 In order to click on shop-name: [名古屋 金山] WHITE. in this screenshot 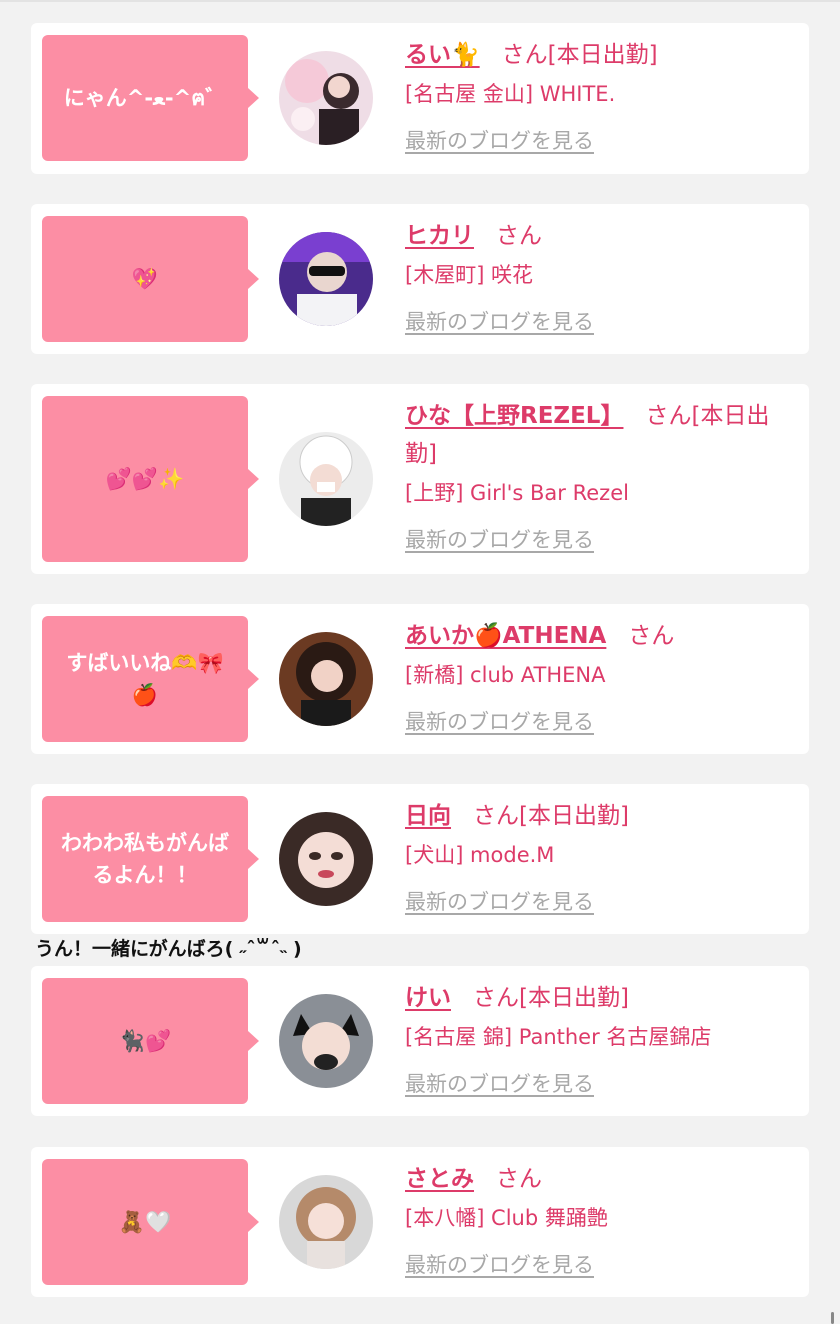, I will do `click(510, 94)`.